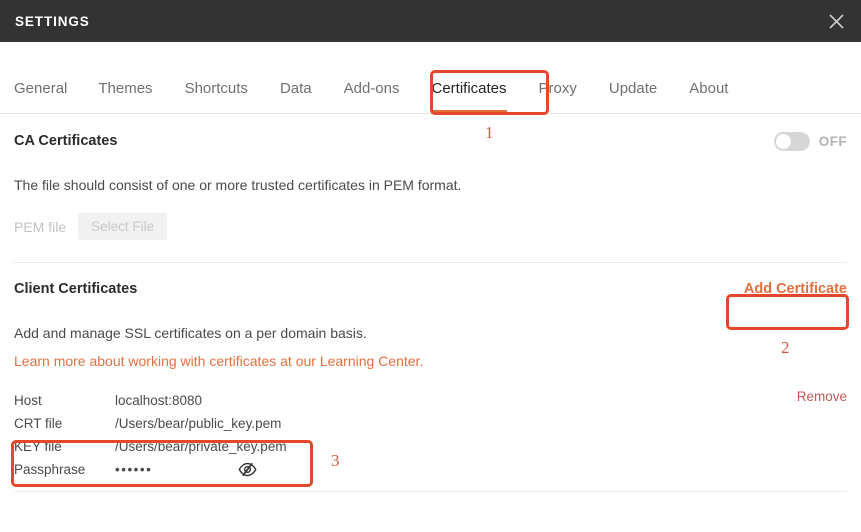 The width and height of the screenshot is (861, 532). I want to click on key-file-value: /Users/bear/private_key.pem, so click(201, 446).